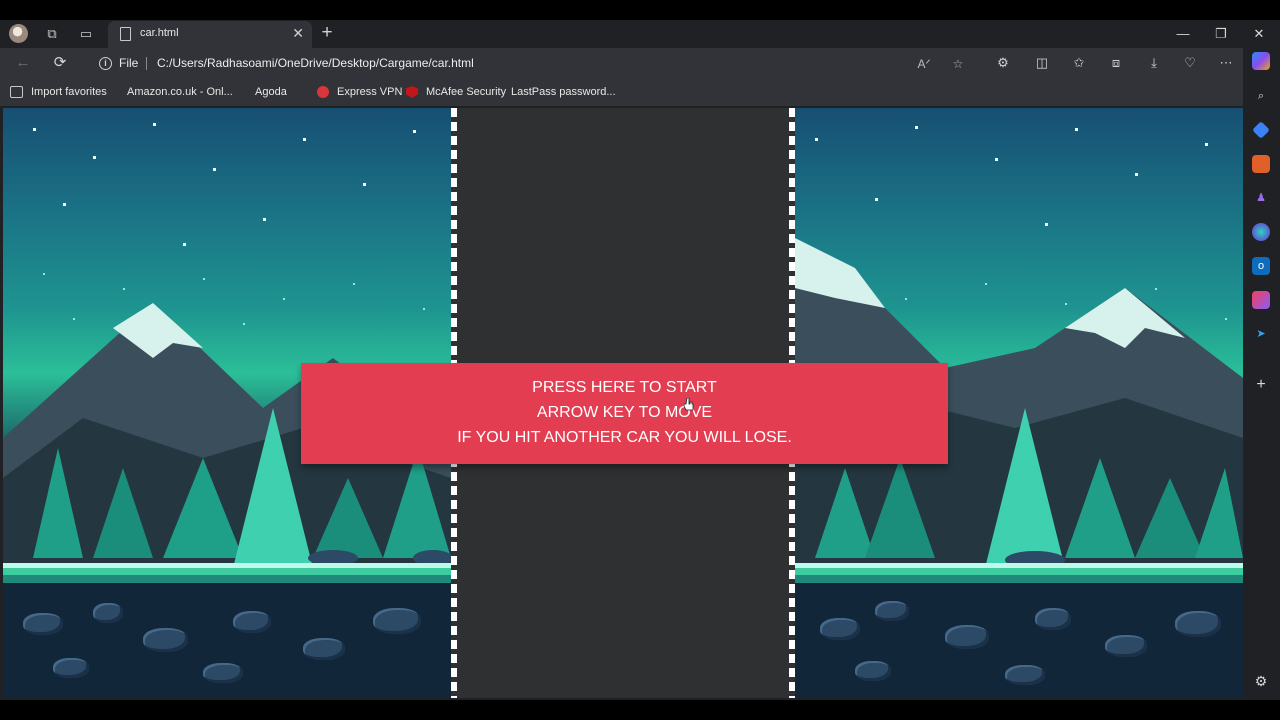 The height and width of the screenshot is (720, 1280). Describe the element at coordinates (52, 34) in the screenshot. I see `workspaces-icon: ⧉` at that location.